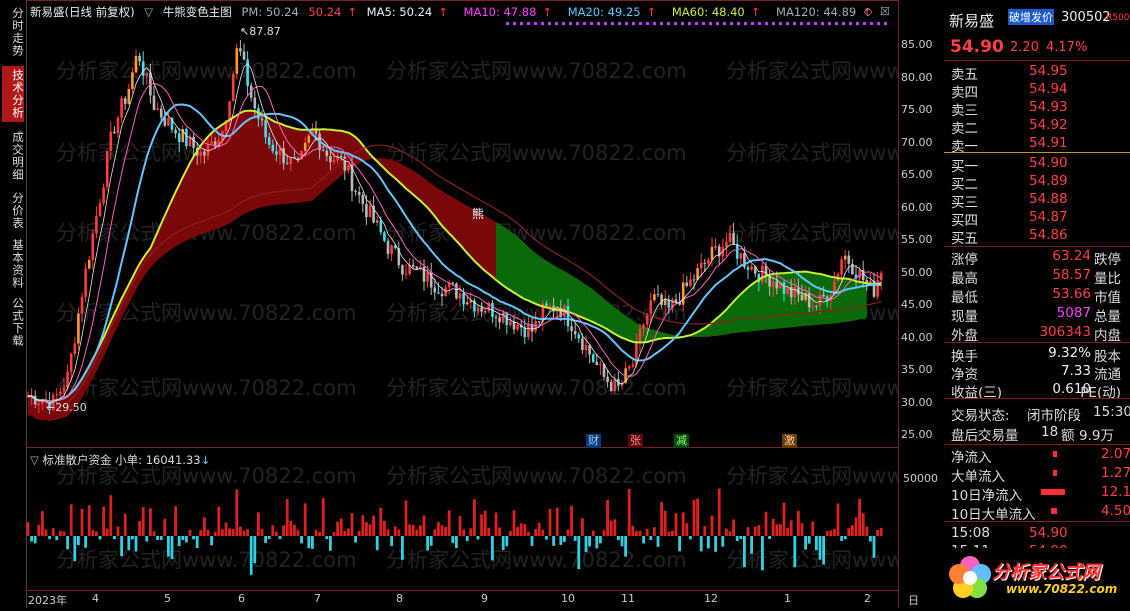 This screenshot has width=1130, height=611. Describe the element at coordinates (13, 264) in the screenshot. I see `tab-basic-info: 基本资料` at that location.